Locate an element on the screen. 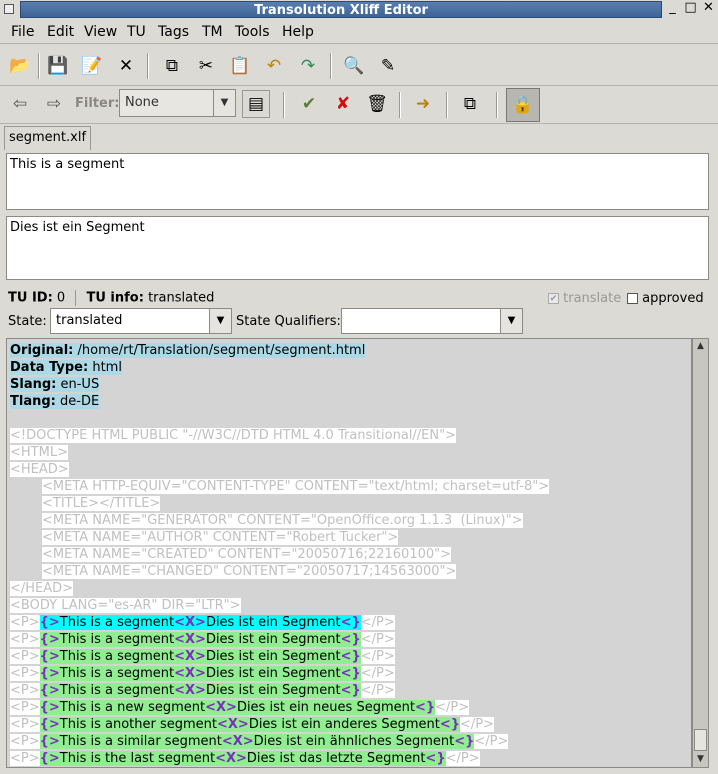 This screenshot has height=774, width=718. state-select: translated ▼ is located at coordinates (141, 321).